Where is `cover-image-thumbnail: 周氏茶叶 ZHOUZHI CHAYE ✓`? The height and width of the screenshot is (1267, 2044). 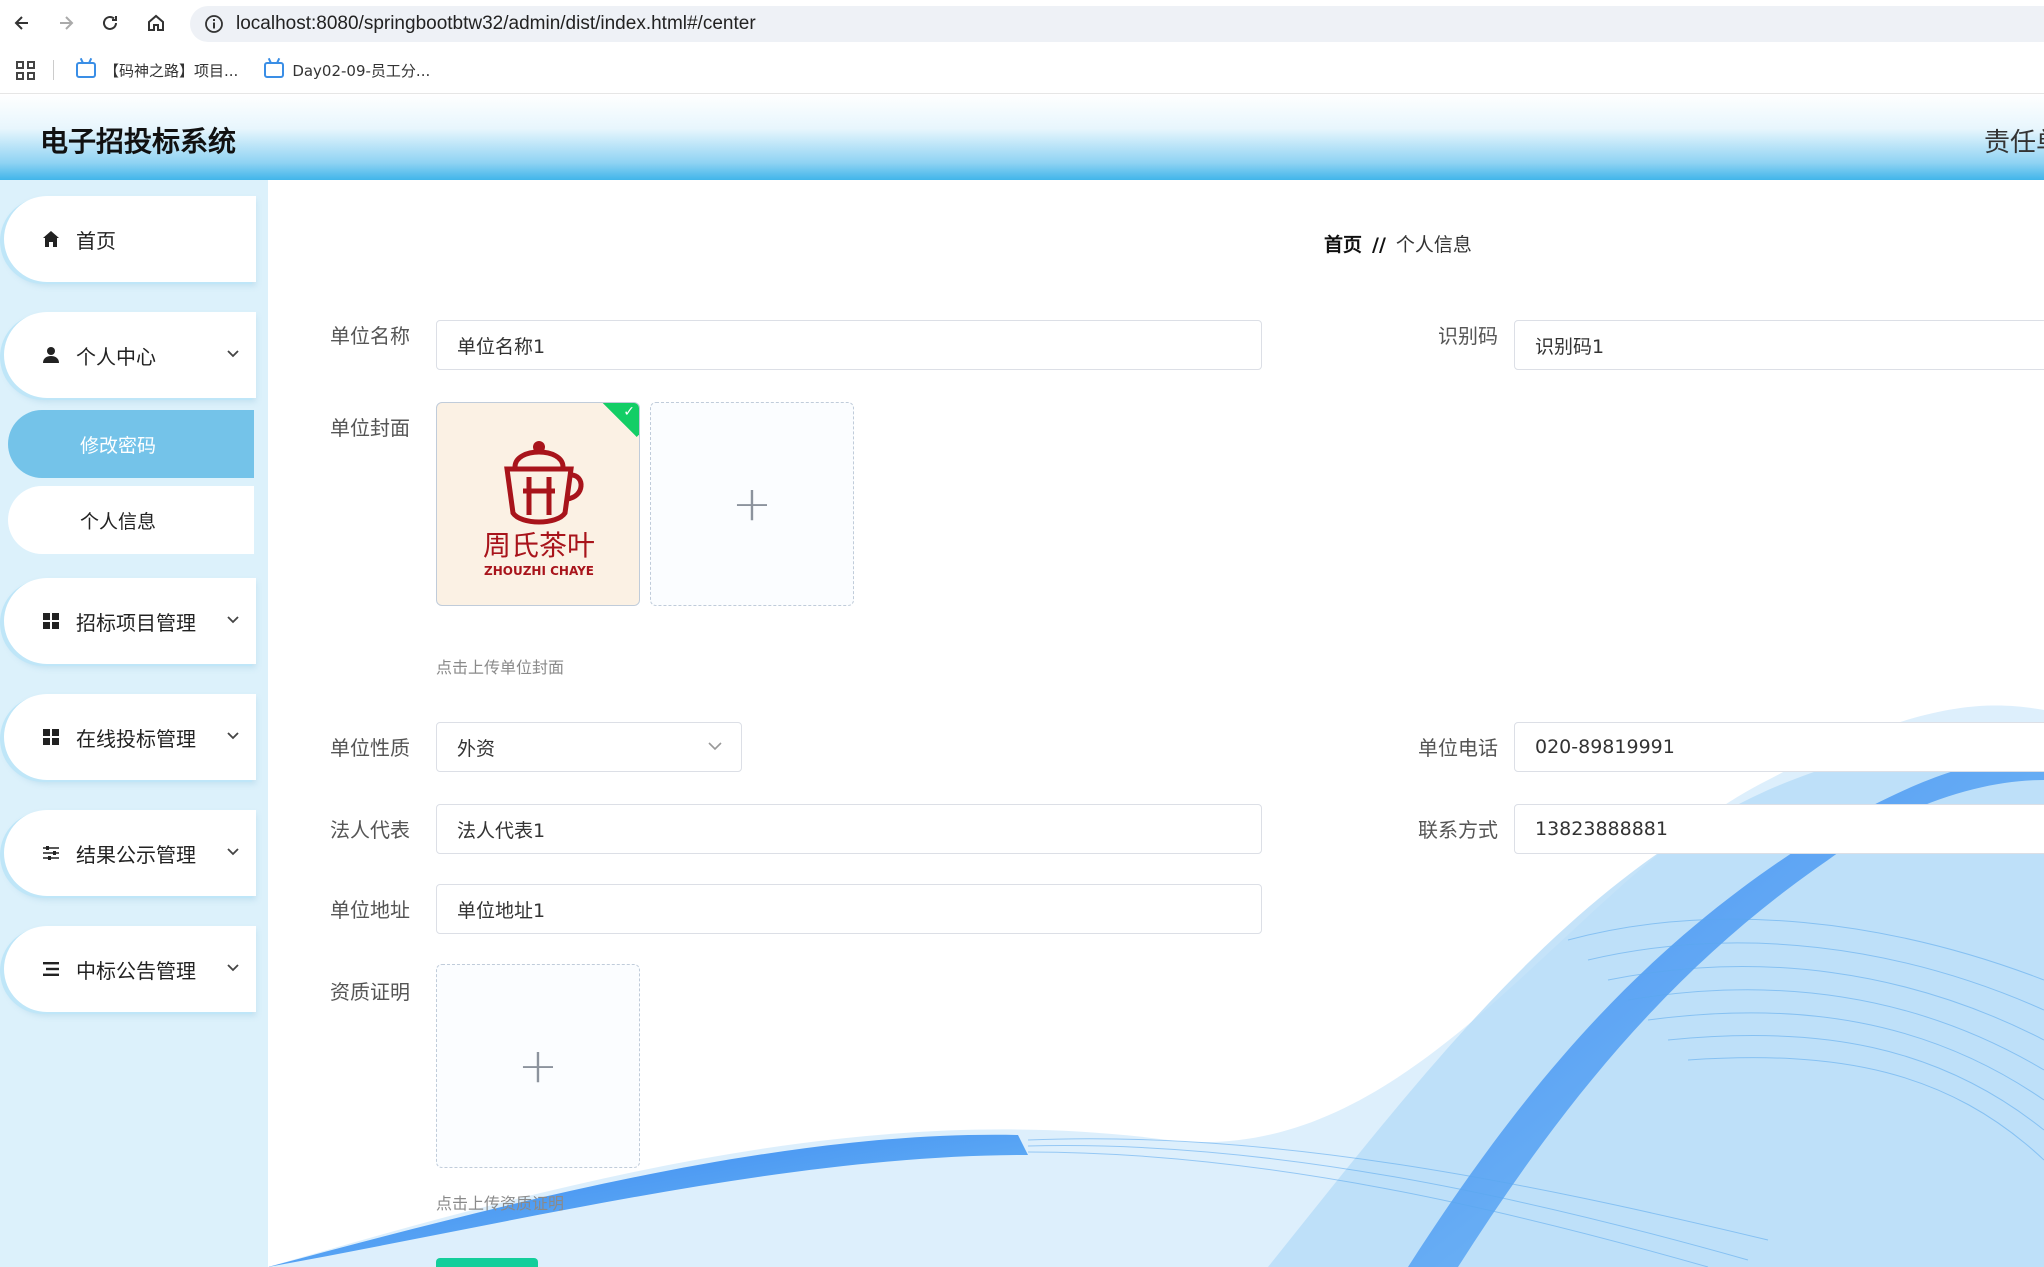
cover-image-thumbnail: 周氏茶叶 ZHOUZHI CHAYE ✓ is located at coordinates (538, 504).